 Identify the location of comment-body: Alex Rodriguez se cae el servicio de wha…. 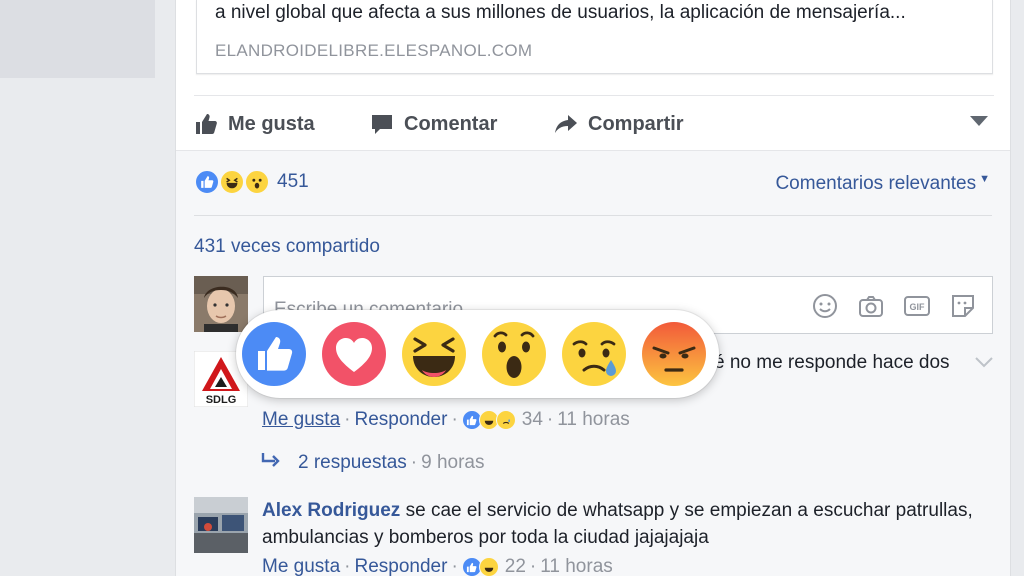
(622, 524).